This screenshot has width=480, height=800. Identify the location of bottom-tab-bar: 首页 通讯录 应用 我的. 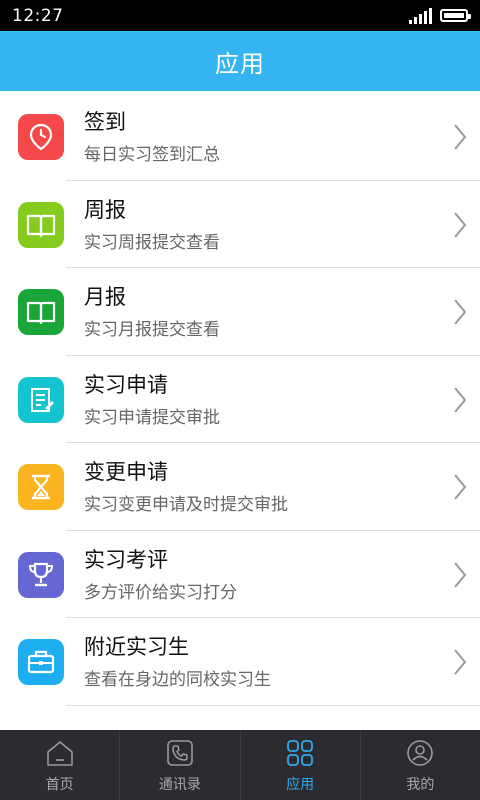
(240, 765).